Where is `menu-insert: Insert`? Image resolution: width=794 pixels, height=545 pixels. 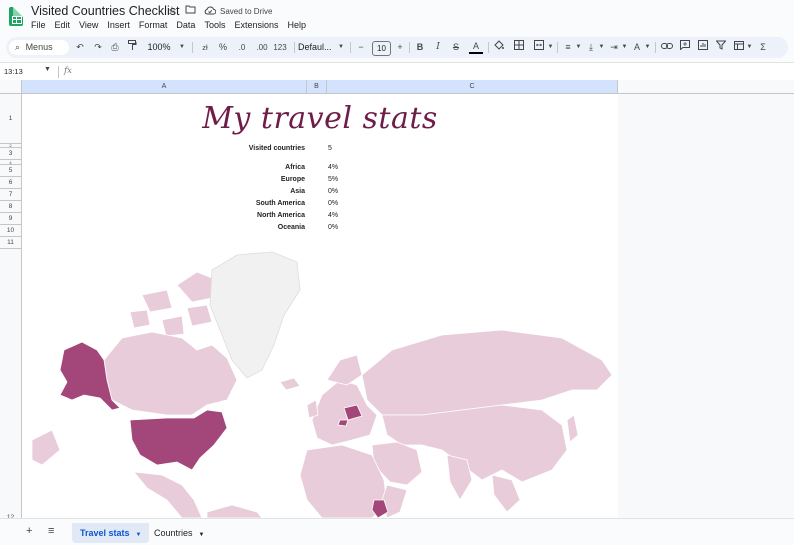 menu-insert: Insert is located at coordinates (118, 25).